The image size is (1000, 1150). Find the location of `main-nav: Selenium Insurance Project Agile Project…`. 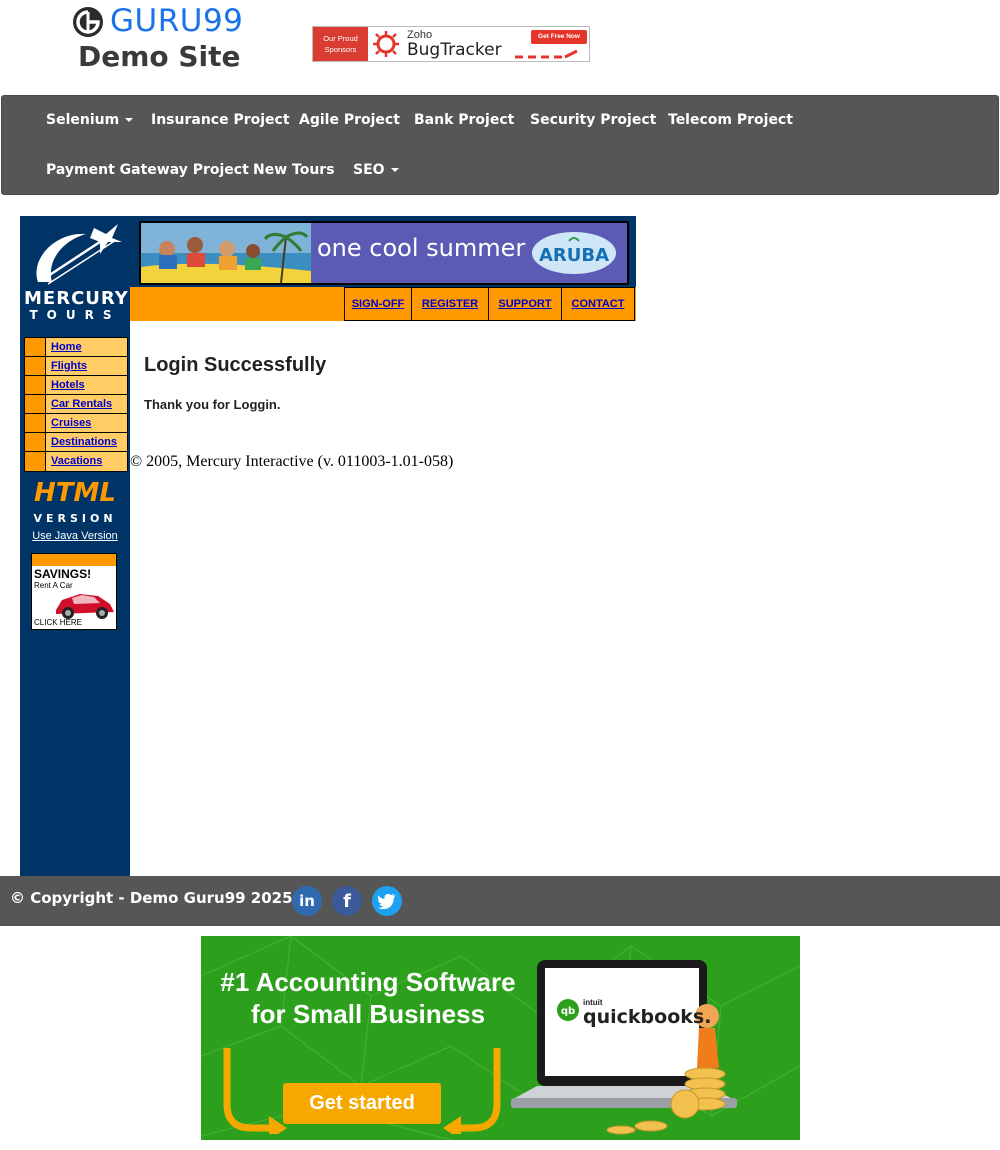

main-nav: Selenium Insurance Project Agile Project… is located at coordinates (500, 145).